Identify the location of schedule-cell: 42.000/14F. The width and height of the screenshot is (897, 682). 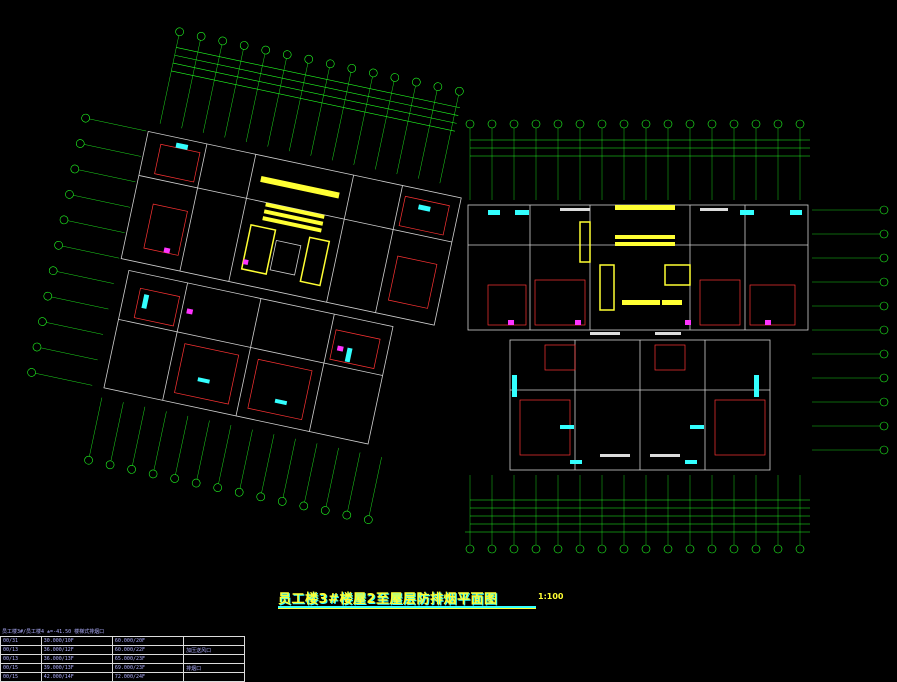
(76, 677).